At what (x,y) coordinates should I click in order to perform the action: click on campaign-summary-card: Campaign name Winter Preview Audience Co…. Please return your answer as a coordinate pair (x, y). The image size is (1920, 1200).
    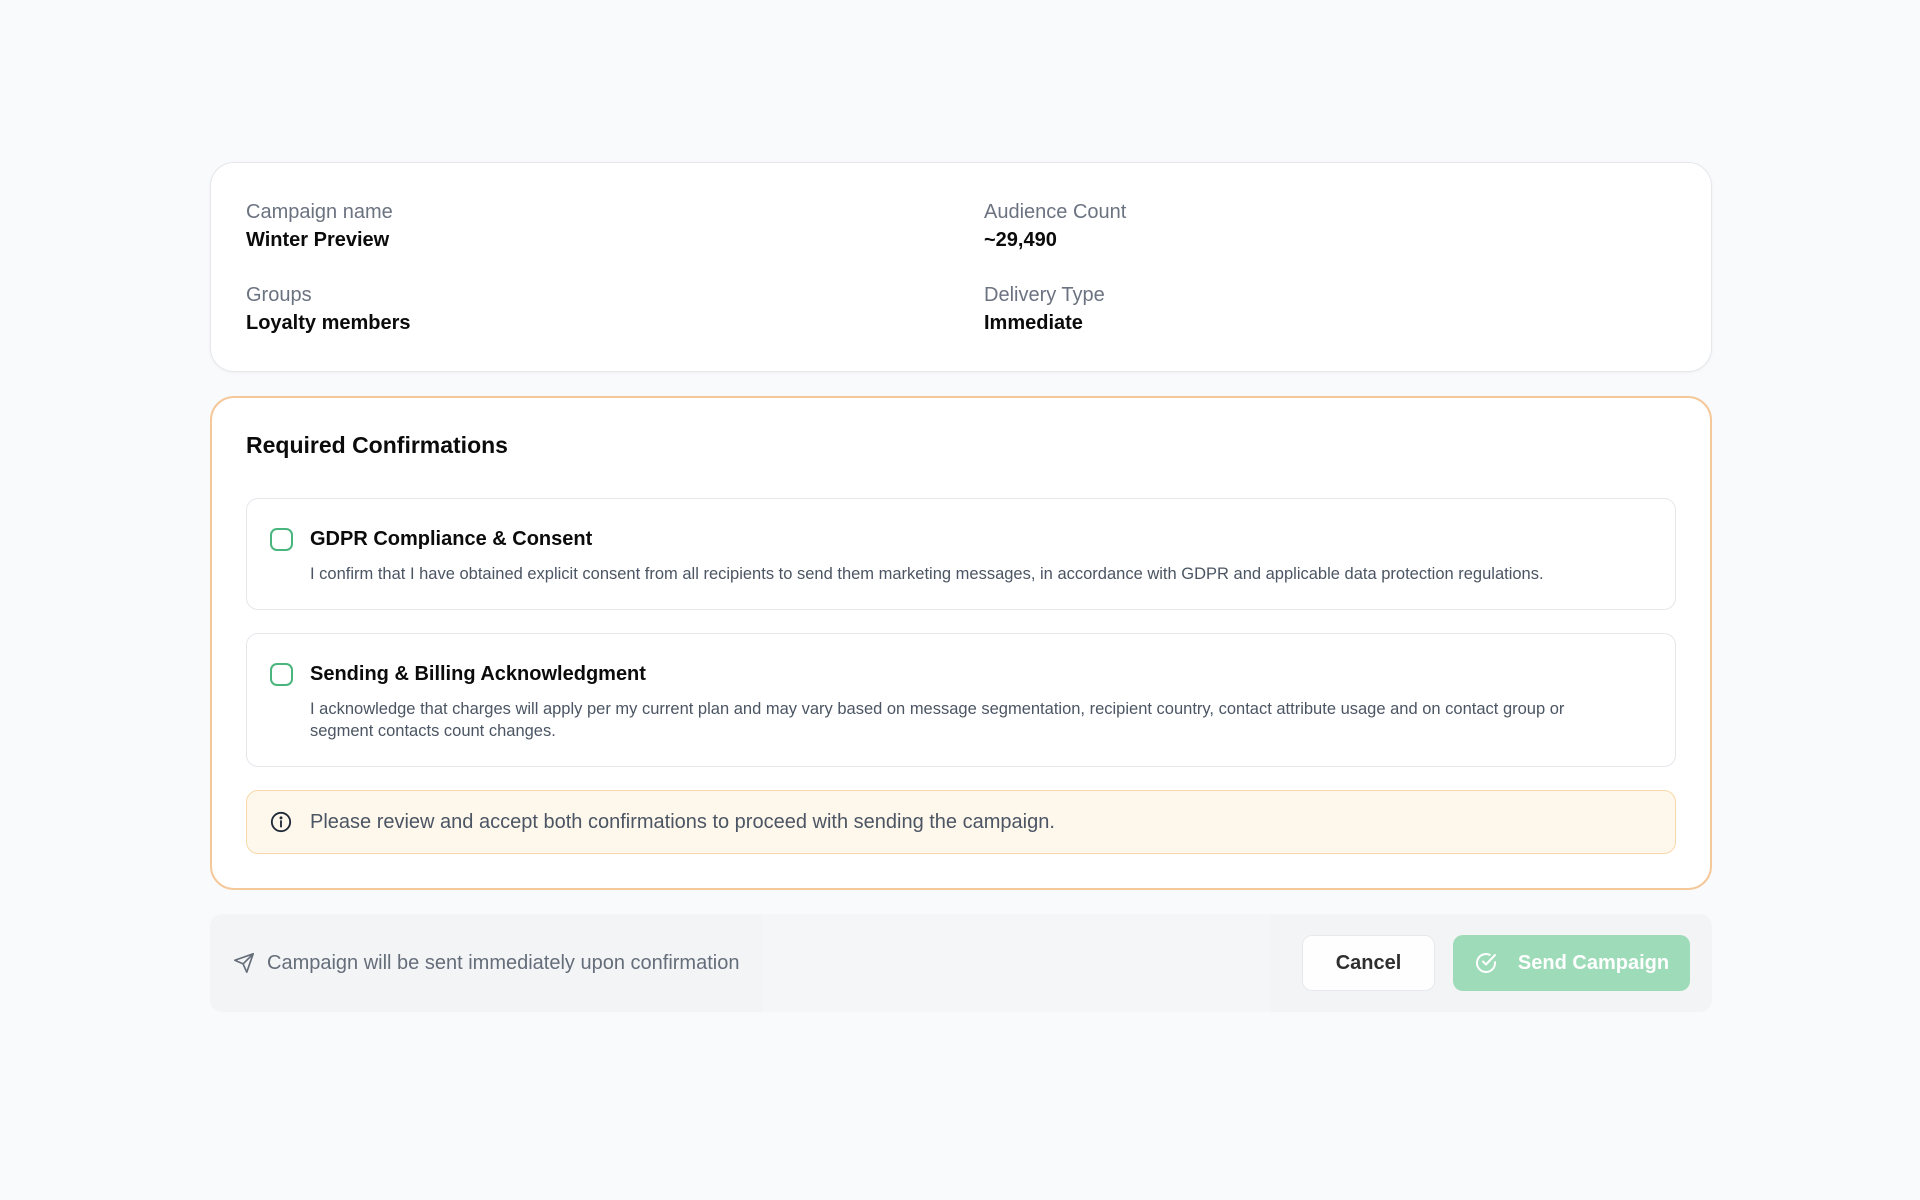
    Looking at the image, I should click on (961, 267).